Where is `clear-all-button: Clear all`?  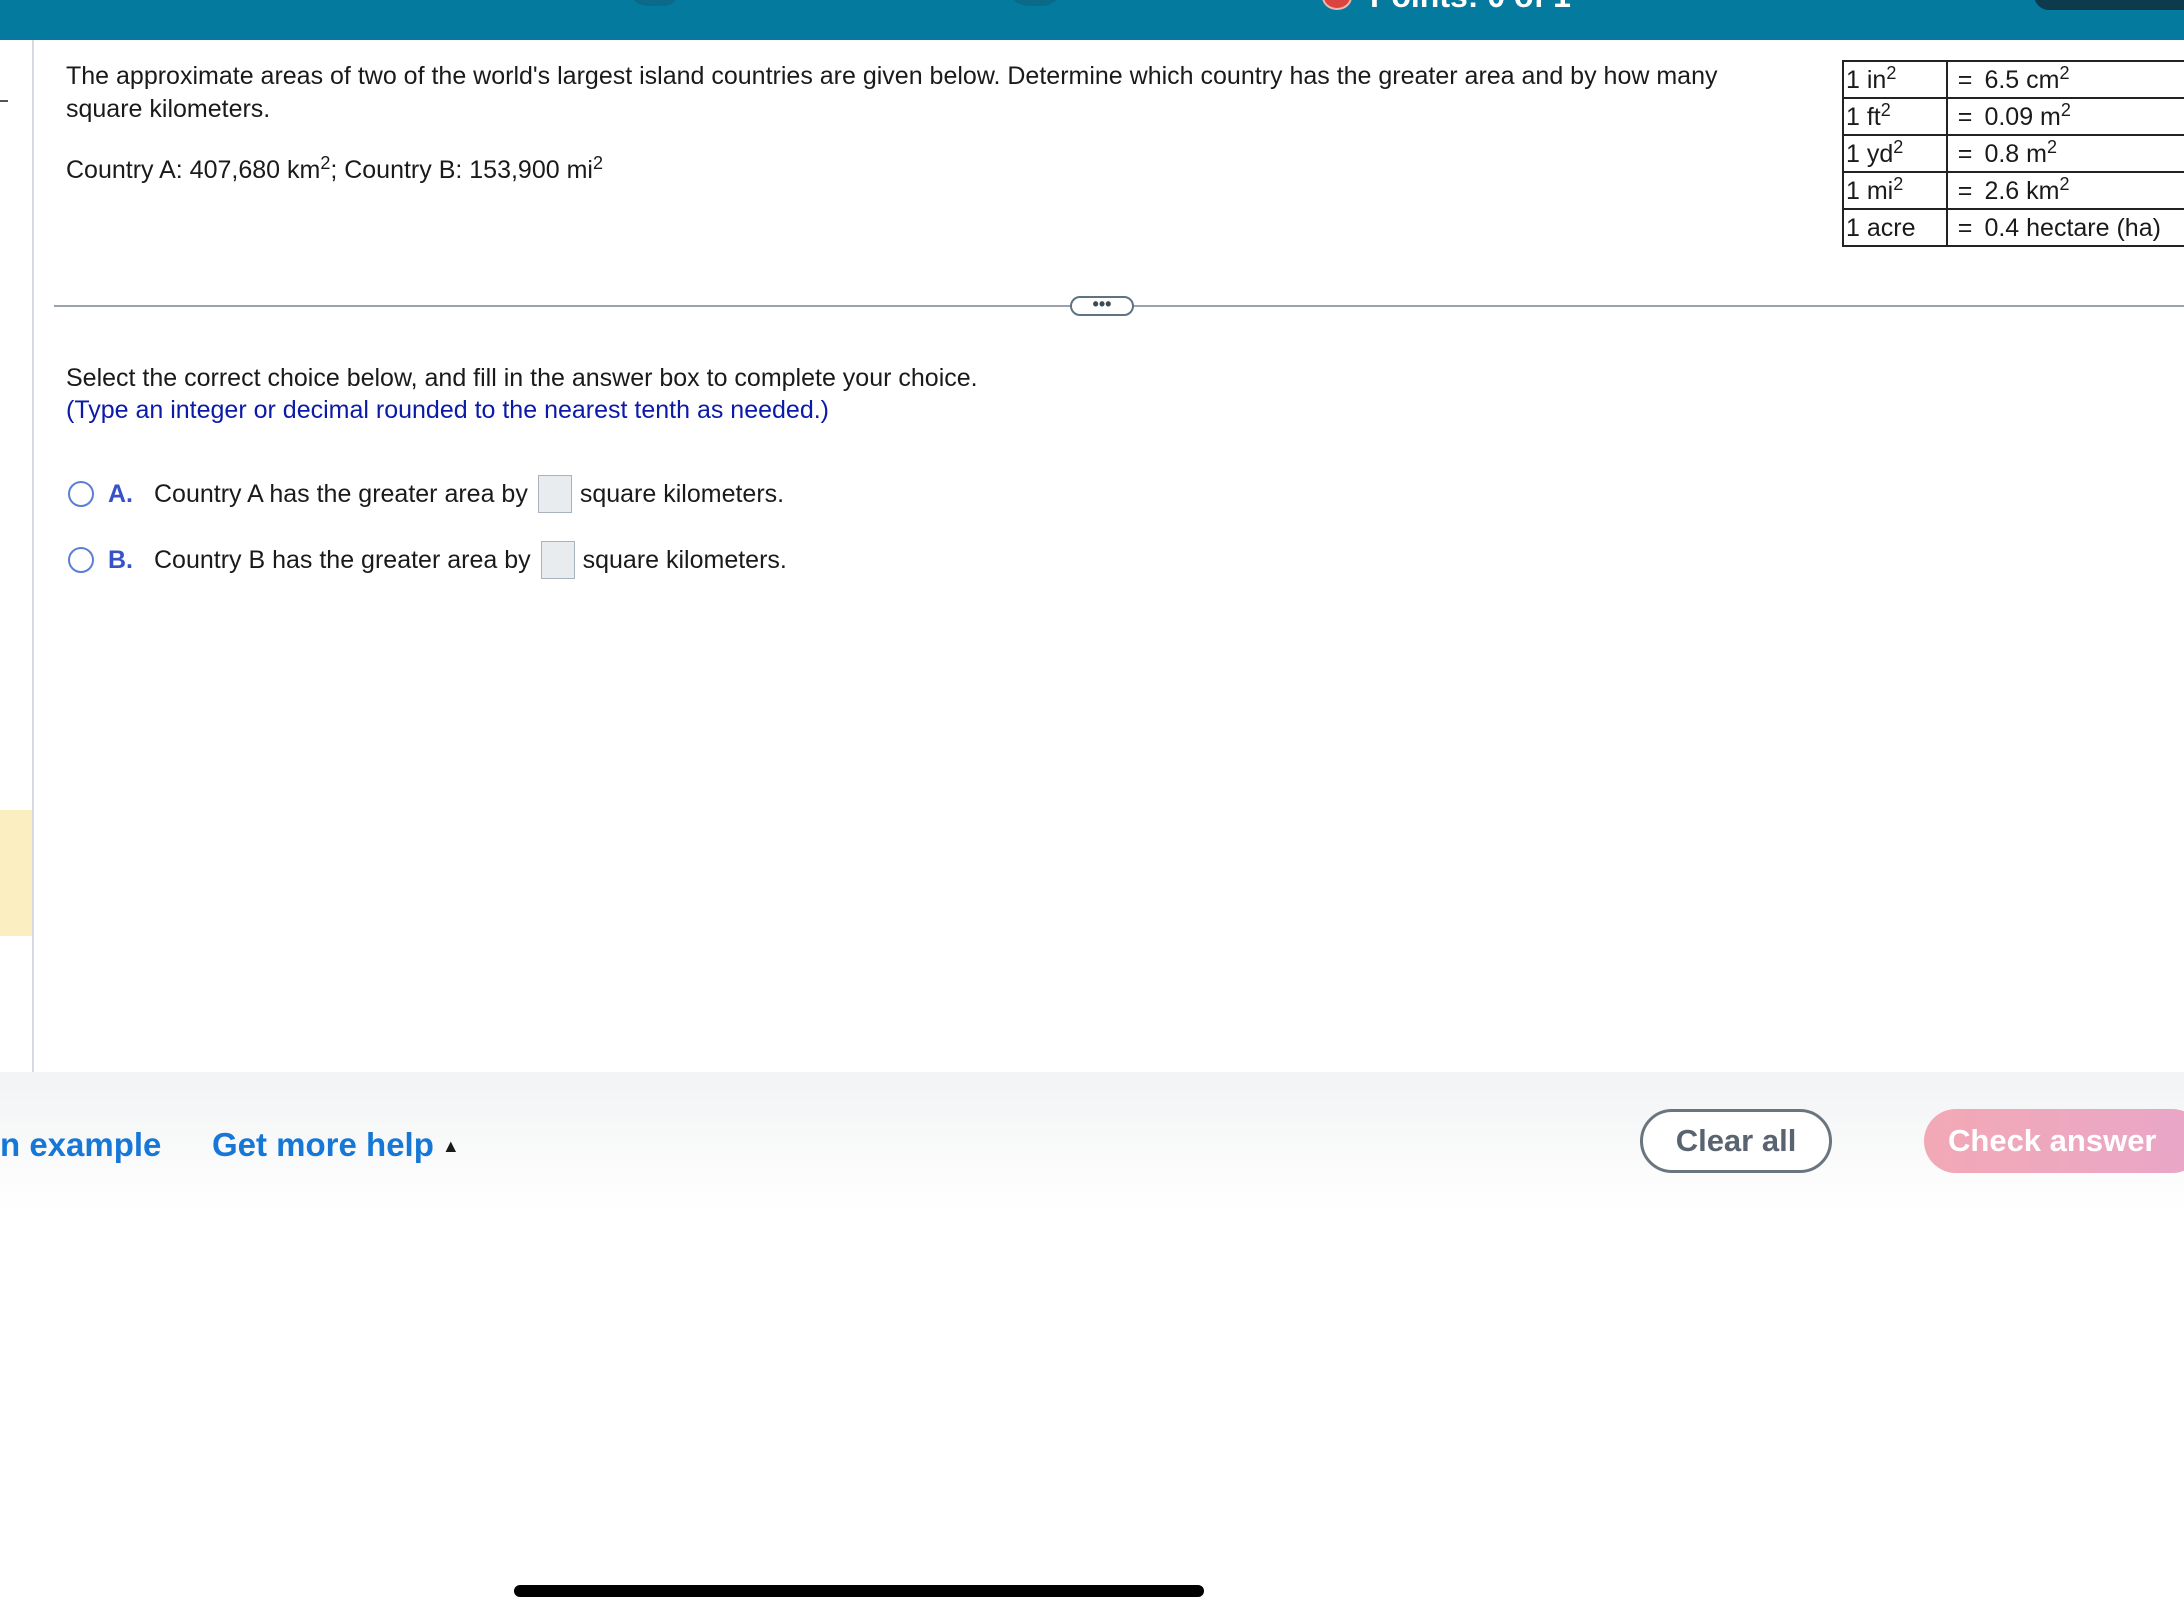
clear-all-button: Clear all is located at coordinates (1736, 1141).